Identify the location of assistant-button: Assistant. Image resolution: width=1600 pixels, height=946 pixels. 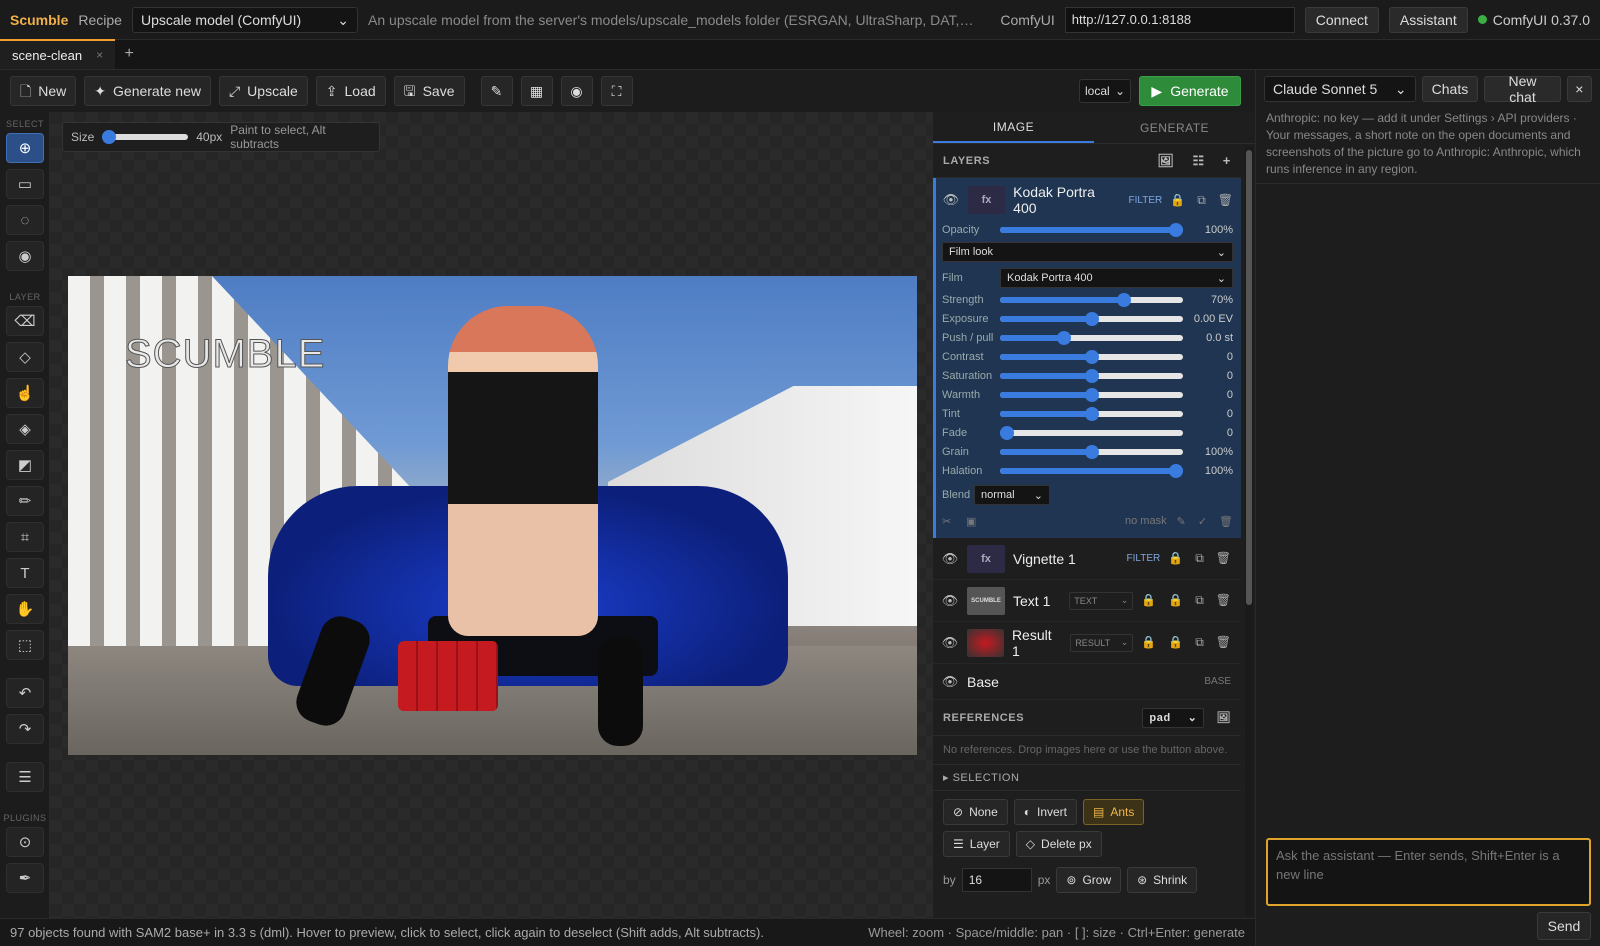
(1428, 19).